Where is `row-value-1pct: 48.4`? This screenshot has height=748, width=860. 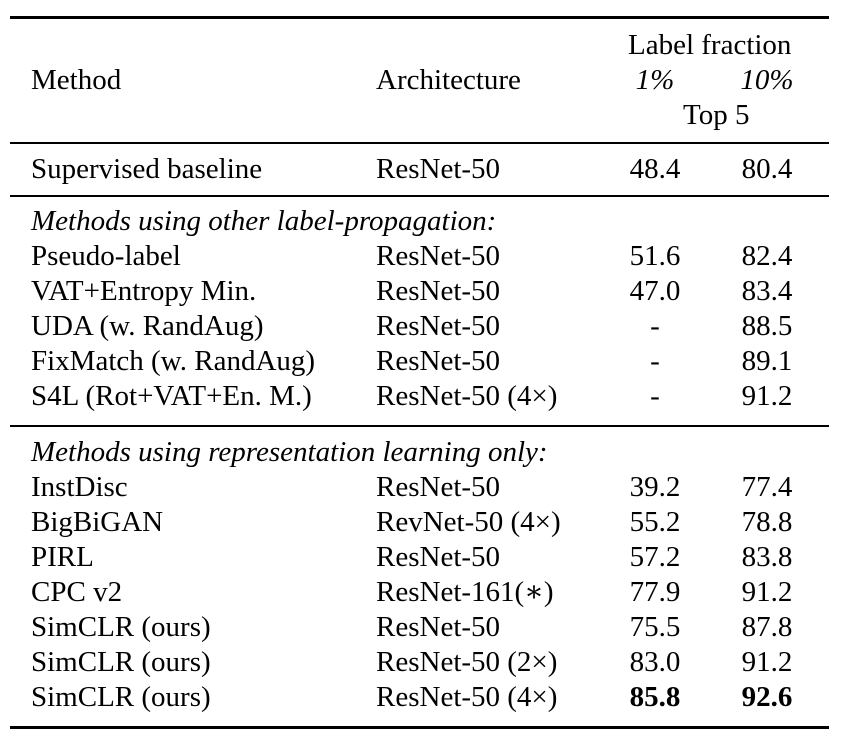 row-value-1pct: 48.4 is located at coordinates (655, 169).